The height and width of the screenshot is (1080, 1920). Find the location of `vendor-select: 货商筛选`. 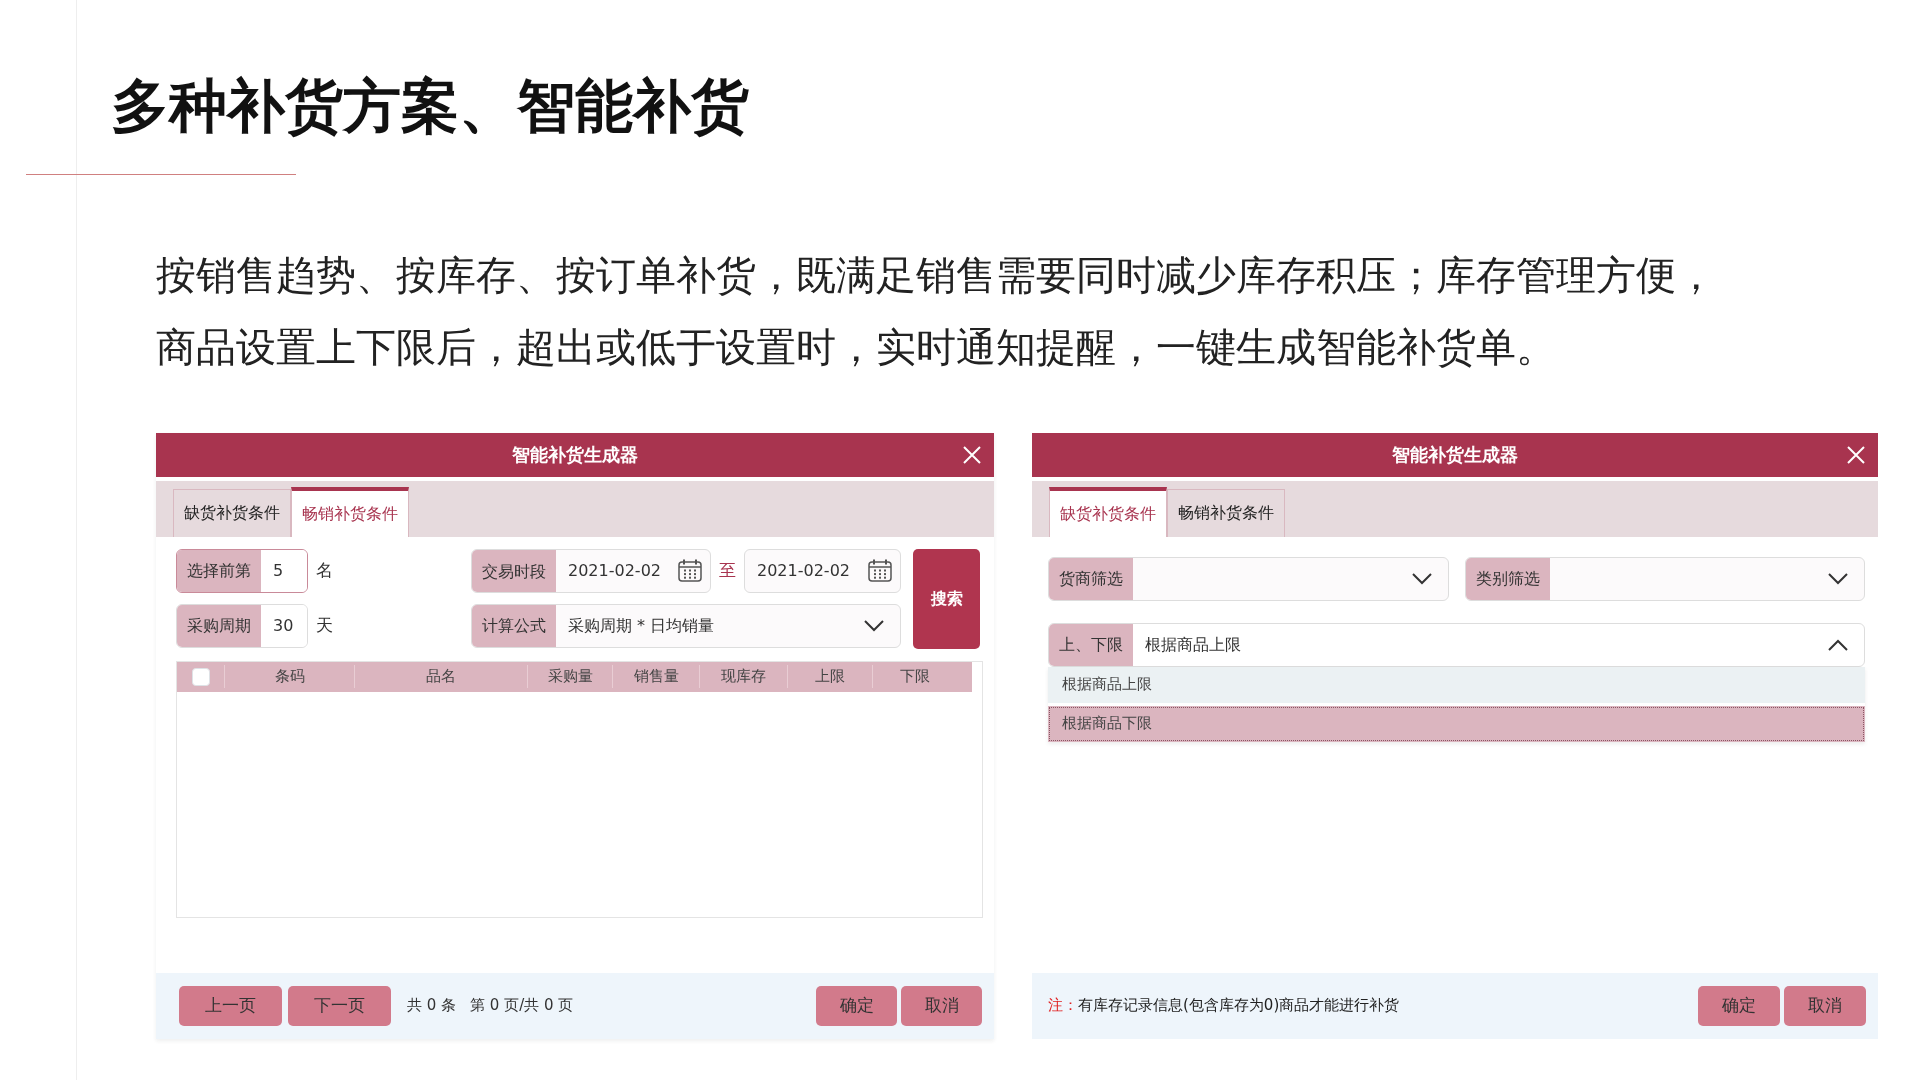

vendor-select: 货商筛选 is located at coordinates (1248, 578).